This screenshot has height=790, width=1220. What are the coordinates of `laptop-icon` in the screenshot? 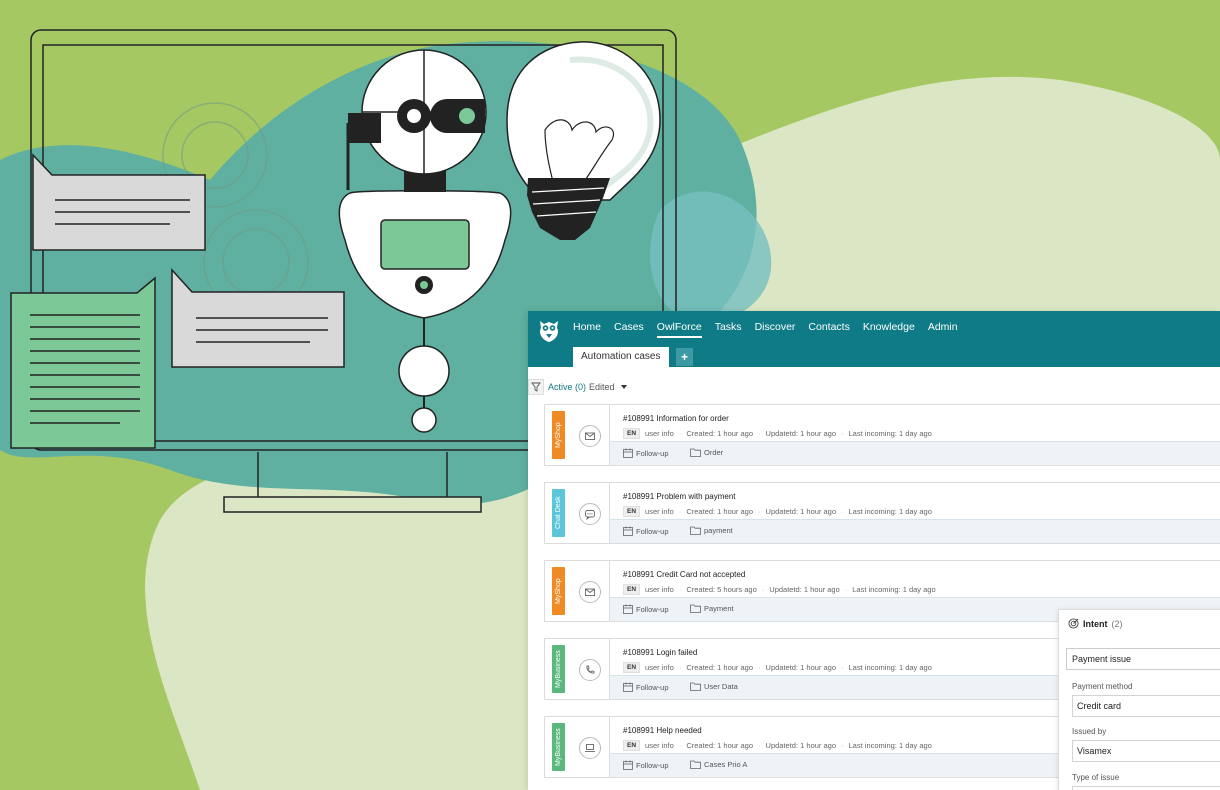 It's located at (590, 748).